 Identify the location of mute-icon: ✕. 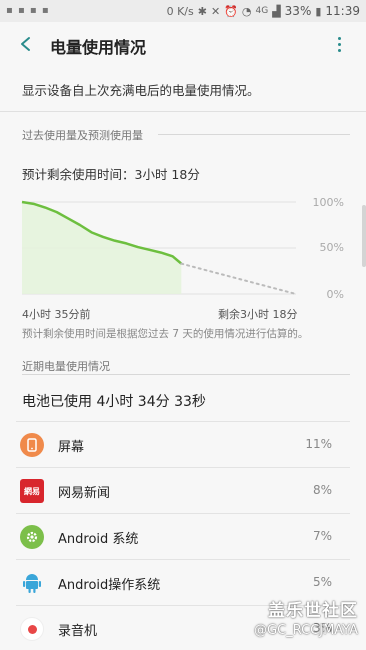
(215, 11).